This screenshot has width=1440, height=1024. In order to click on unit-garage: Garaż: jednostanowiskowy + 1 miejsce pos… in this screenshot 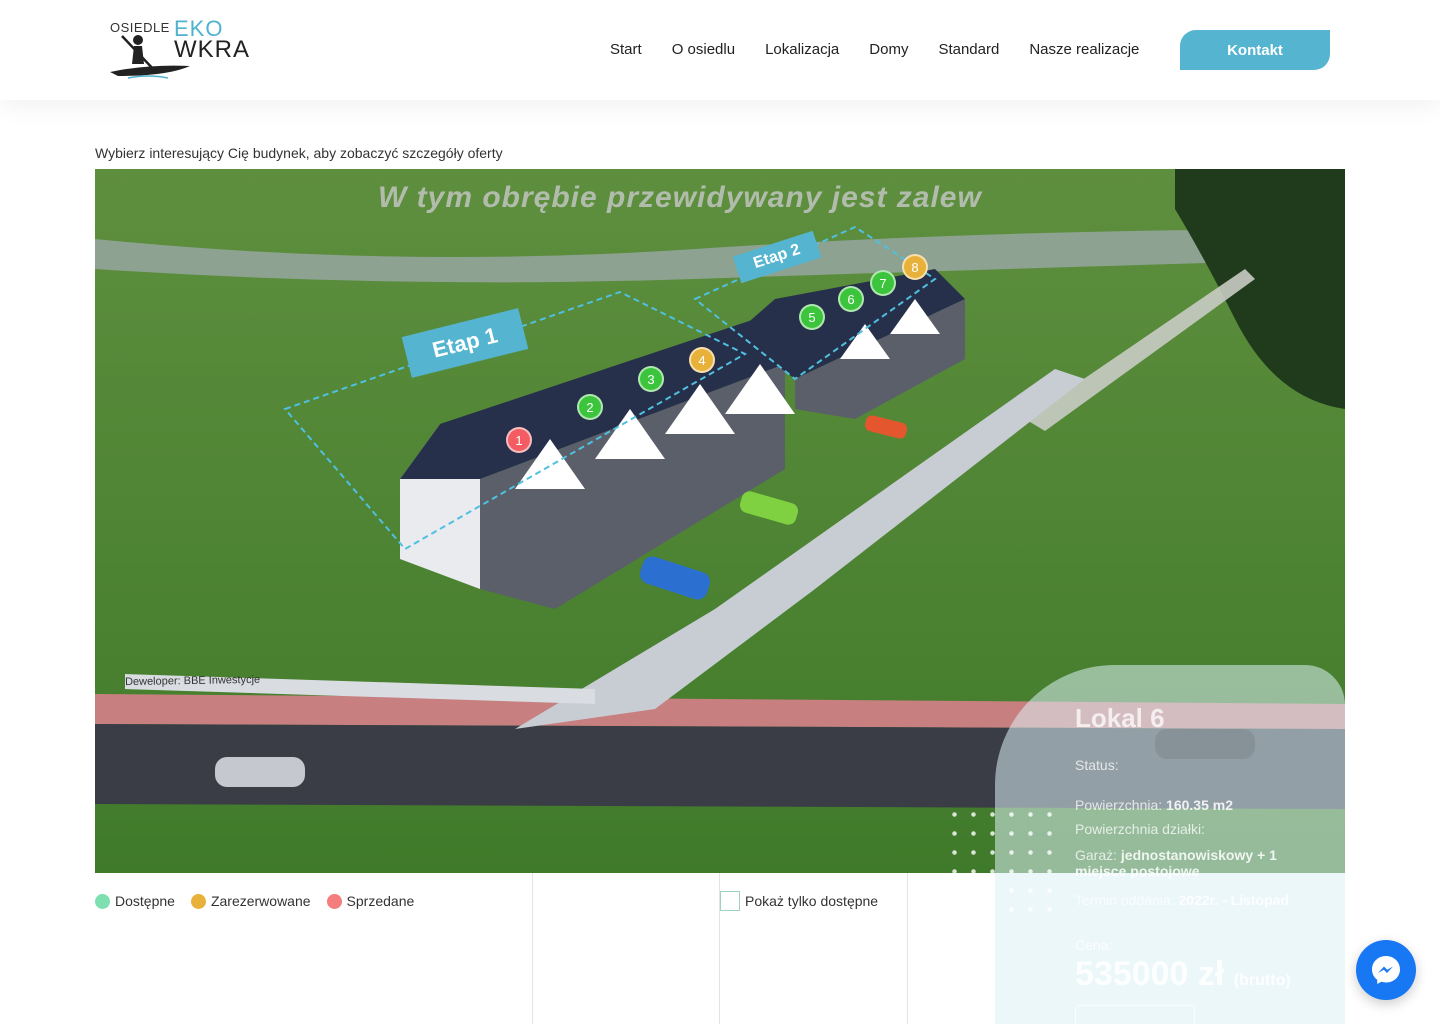, I will do `click(1176, 863)`.